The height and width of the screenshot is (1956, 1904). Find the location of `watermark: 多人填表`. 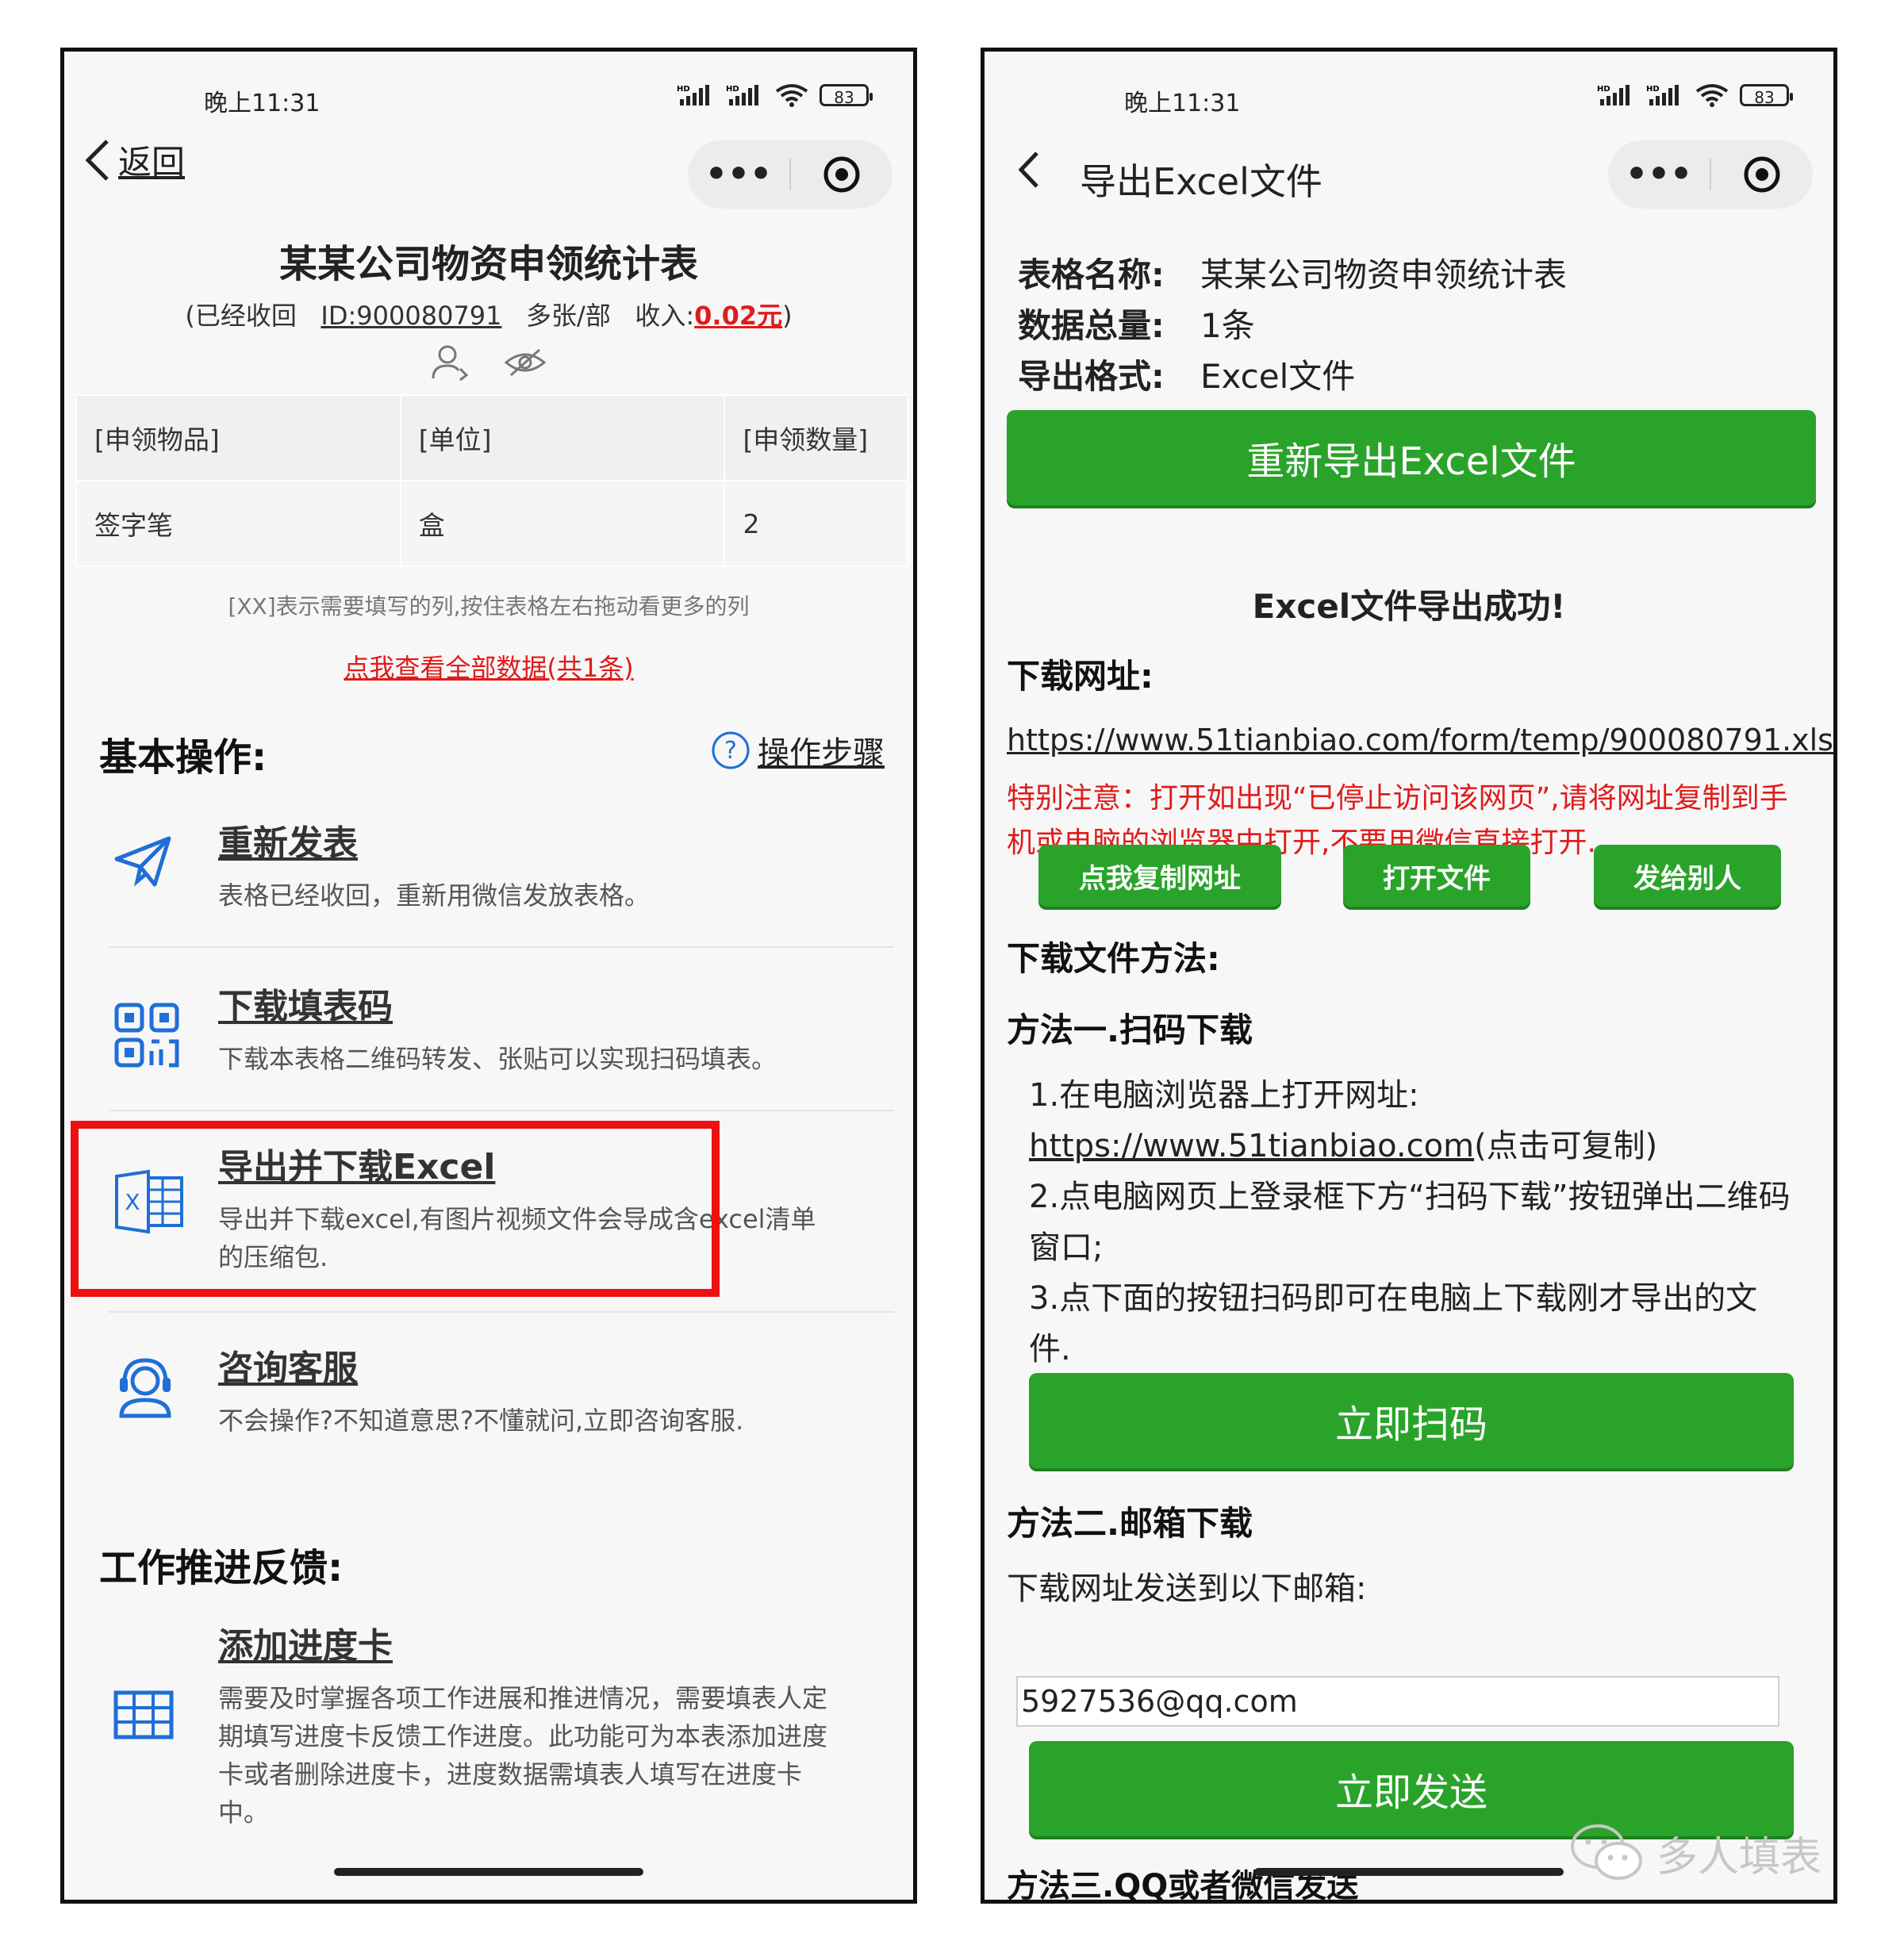

watermark: 多人填表 is located at coordinates (1694, 1853).